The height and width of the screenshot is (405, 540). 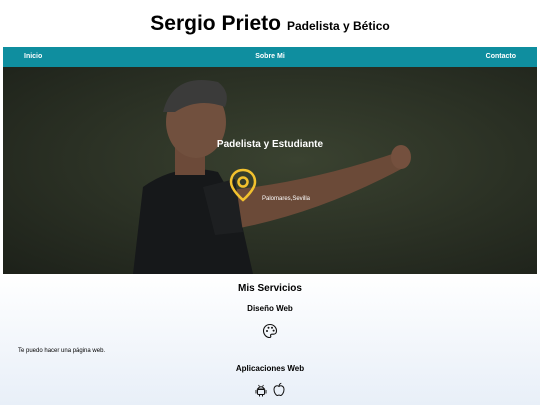 What do you see at coordinates (270, 331) in the screenshot?
I see `palette-icon` at bounding box center [270, 331].